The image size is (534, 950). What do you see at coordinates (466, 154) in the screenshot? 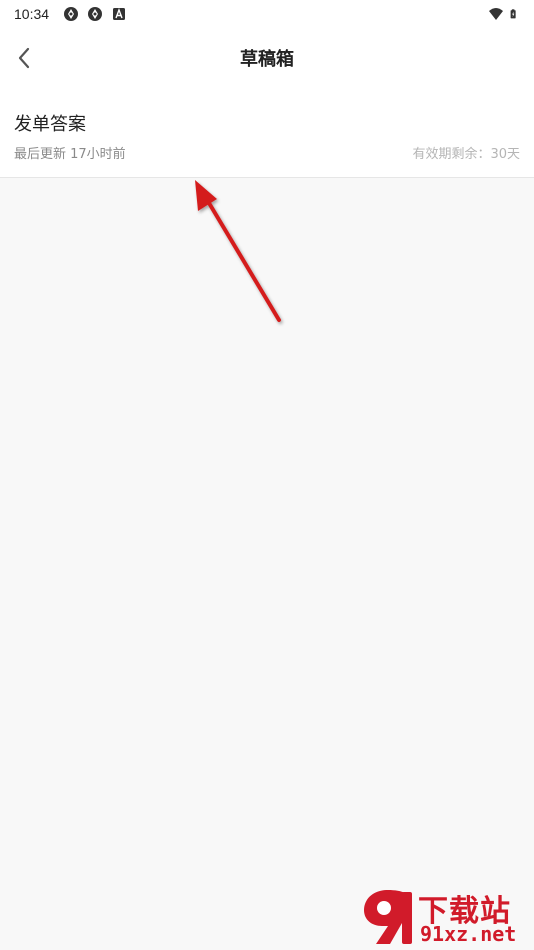
I see `draft-expiry: 有效期剩余：30天` at bounding box center [466, 154].